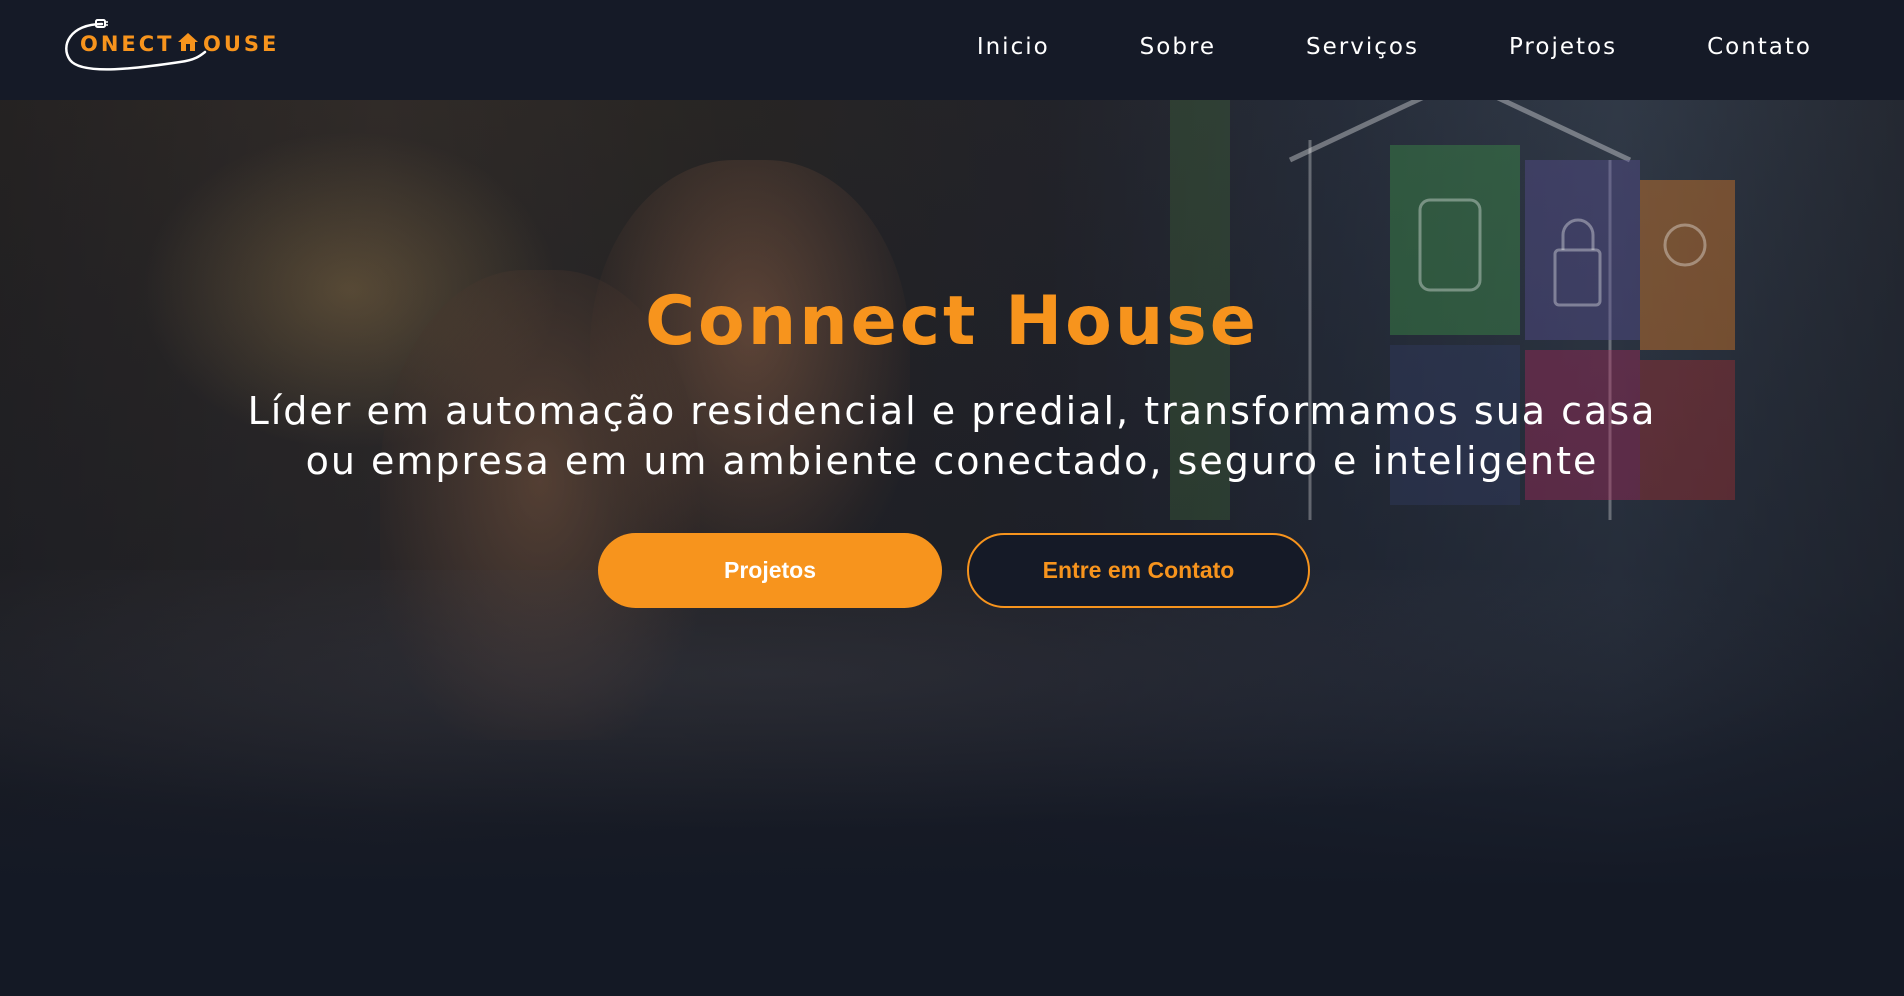 This screenshot has height=996, width=1904. What do you see at coordinates (952, 321) in the screenshot?
I see `hero-title: Connect House` at bounding box center [952, 321].